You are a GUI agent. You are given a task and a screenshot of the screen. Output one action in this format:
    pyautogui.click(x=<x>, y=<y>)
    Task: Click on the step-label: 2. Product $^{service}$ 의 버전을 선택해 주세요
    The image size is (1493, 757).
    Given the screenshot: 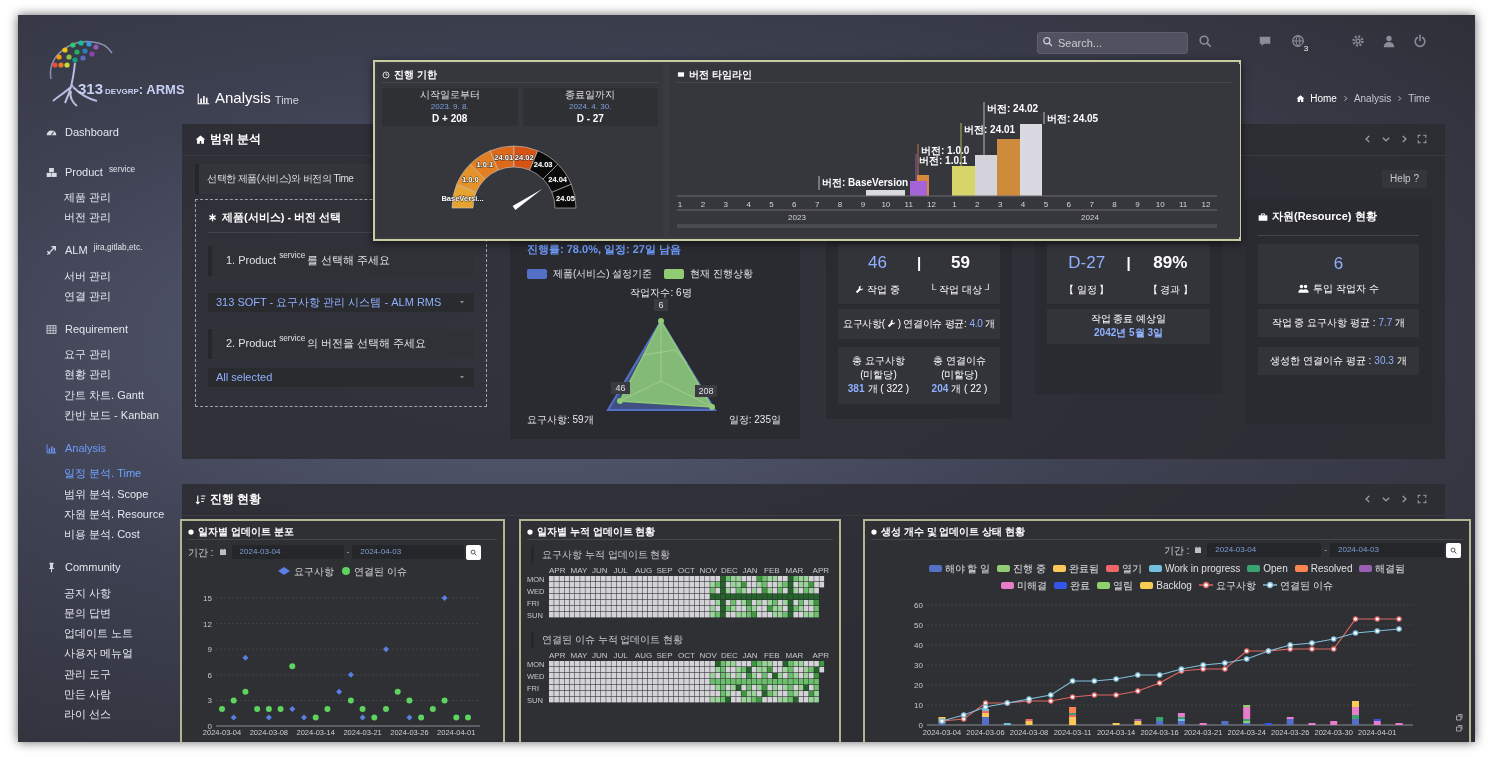 What is the action you would take?
    pyautogui.click(x=341, y=343)
    